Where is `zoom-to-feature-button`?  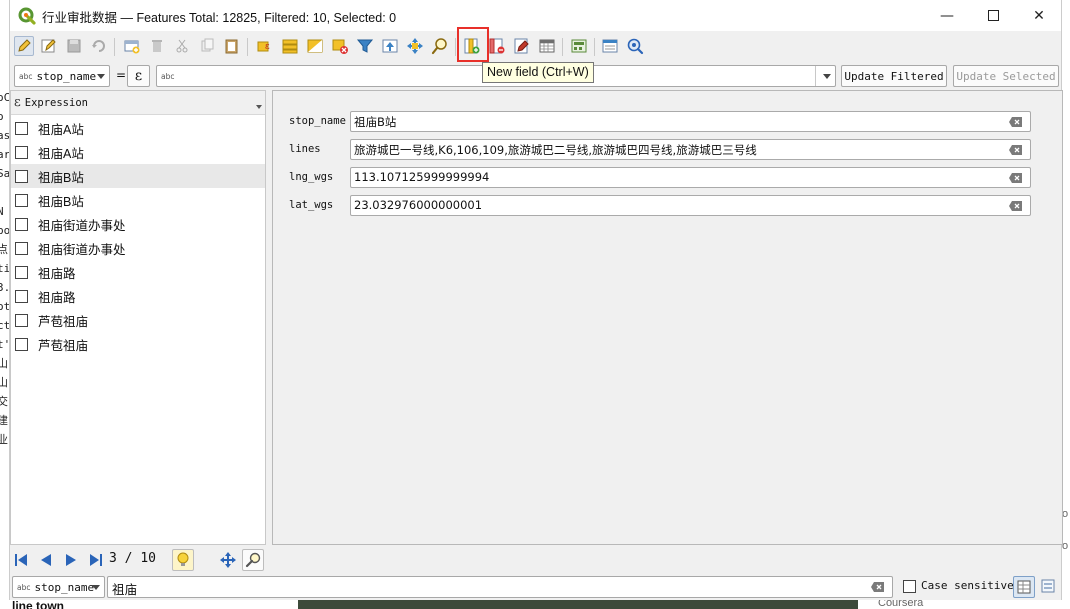 zoom-to-feature-button is located at coordinates (253, 560).